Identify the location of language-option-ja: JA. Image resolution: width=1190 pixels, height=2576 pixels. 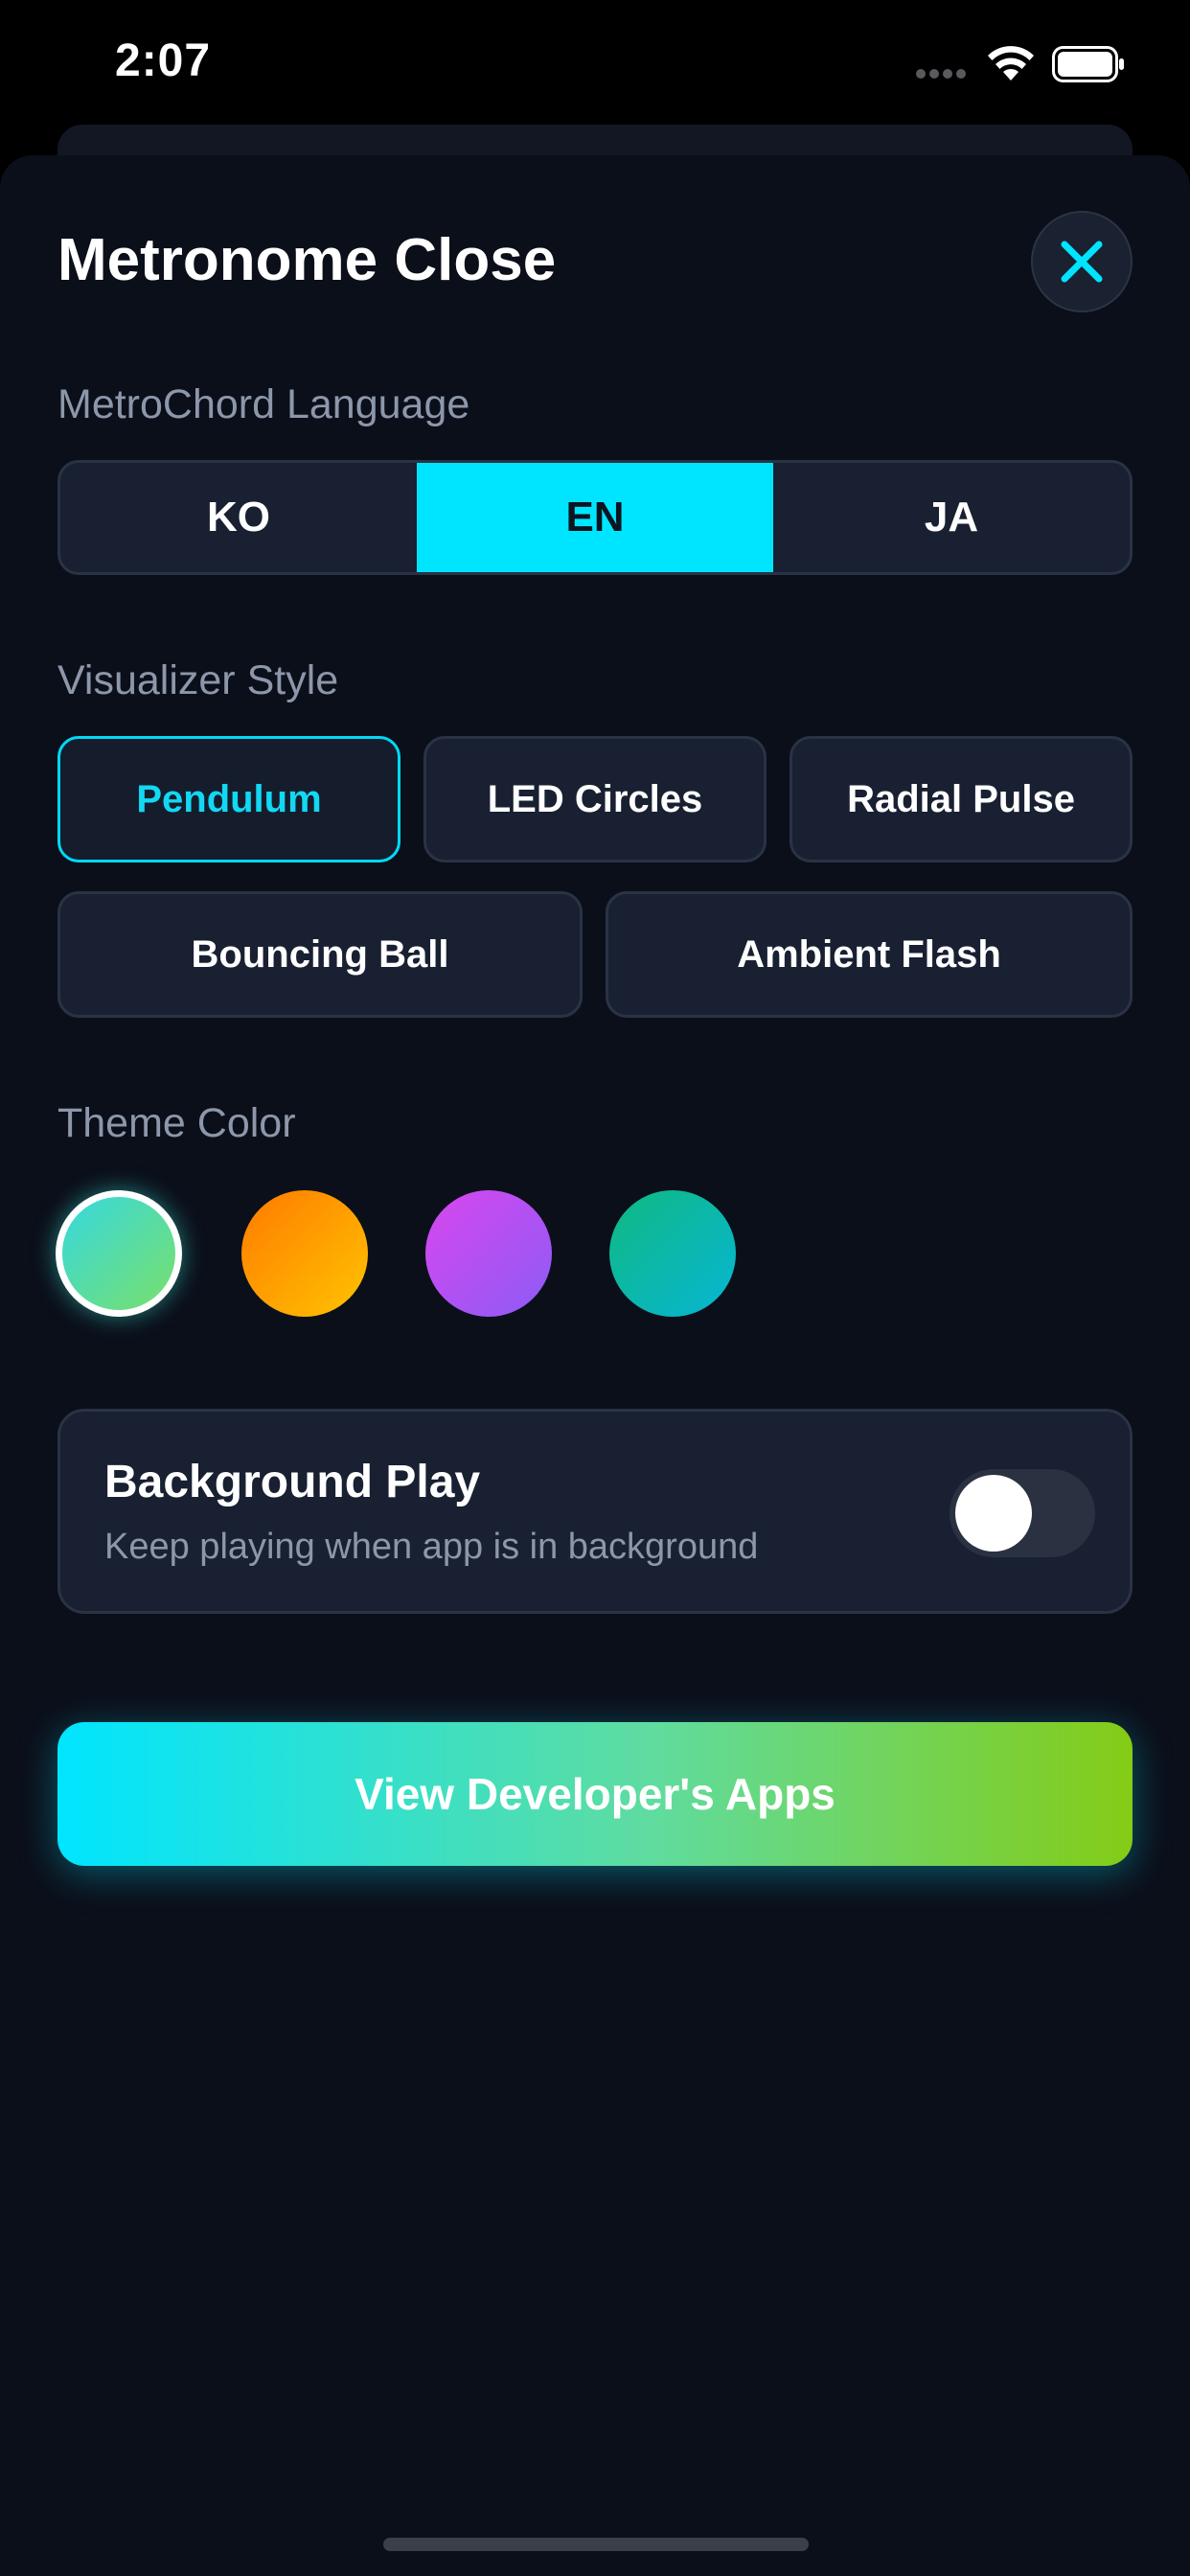
(952, 517).